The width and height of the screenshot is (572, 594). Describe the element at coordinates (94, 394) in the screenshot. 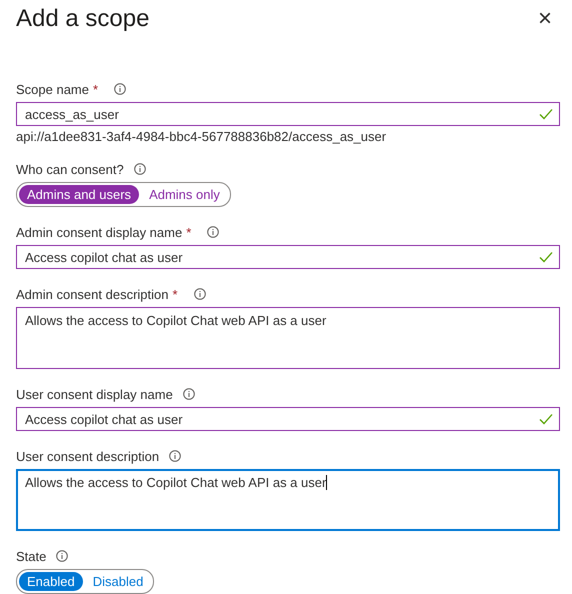

I see `field-label: User consent display name` at that location.